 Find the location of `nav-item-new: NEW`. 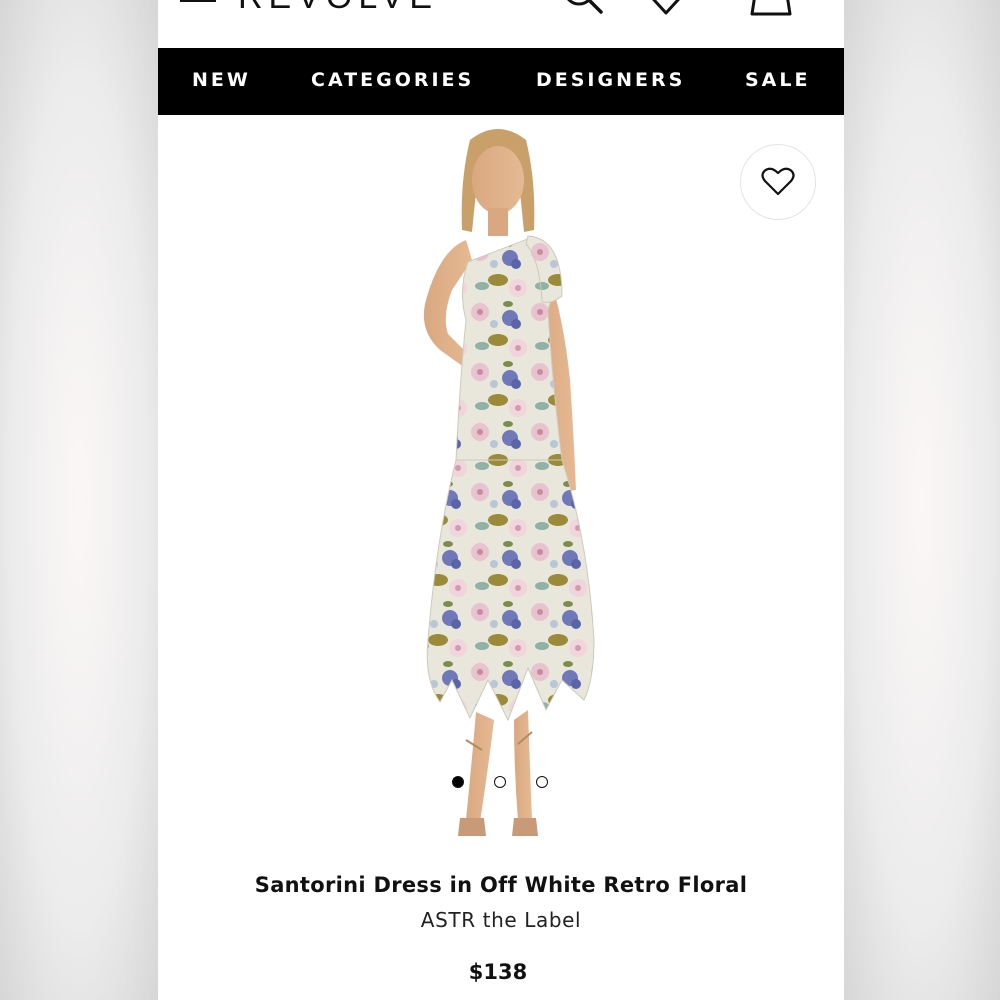

nav-item-new: NEW is located at coordinates (221, 80).